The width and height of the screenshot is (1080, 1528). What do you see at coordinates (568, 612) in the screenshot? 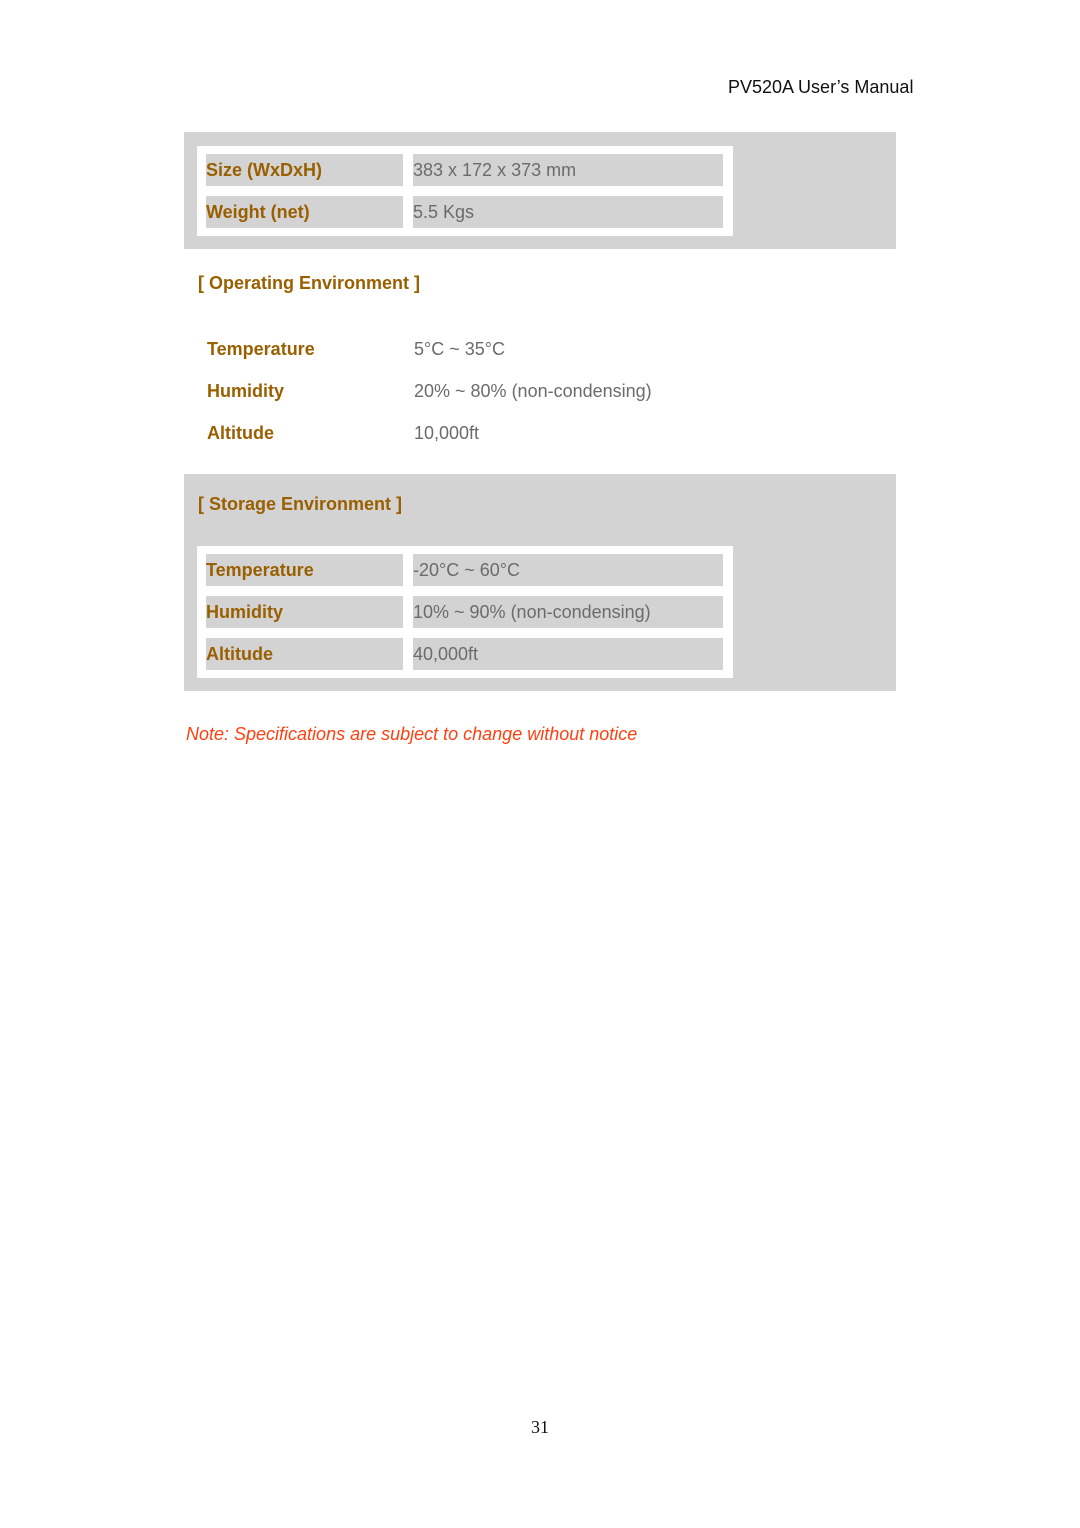
I see `storage-humidity-value: 10% ~ 90% (non-condensing)` at bounding box center [568, 612].